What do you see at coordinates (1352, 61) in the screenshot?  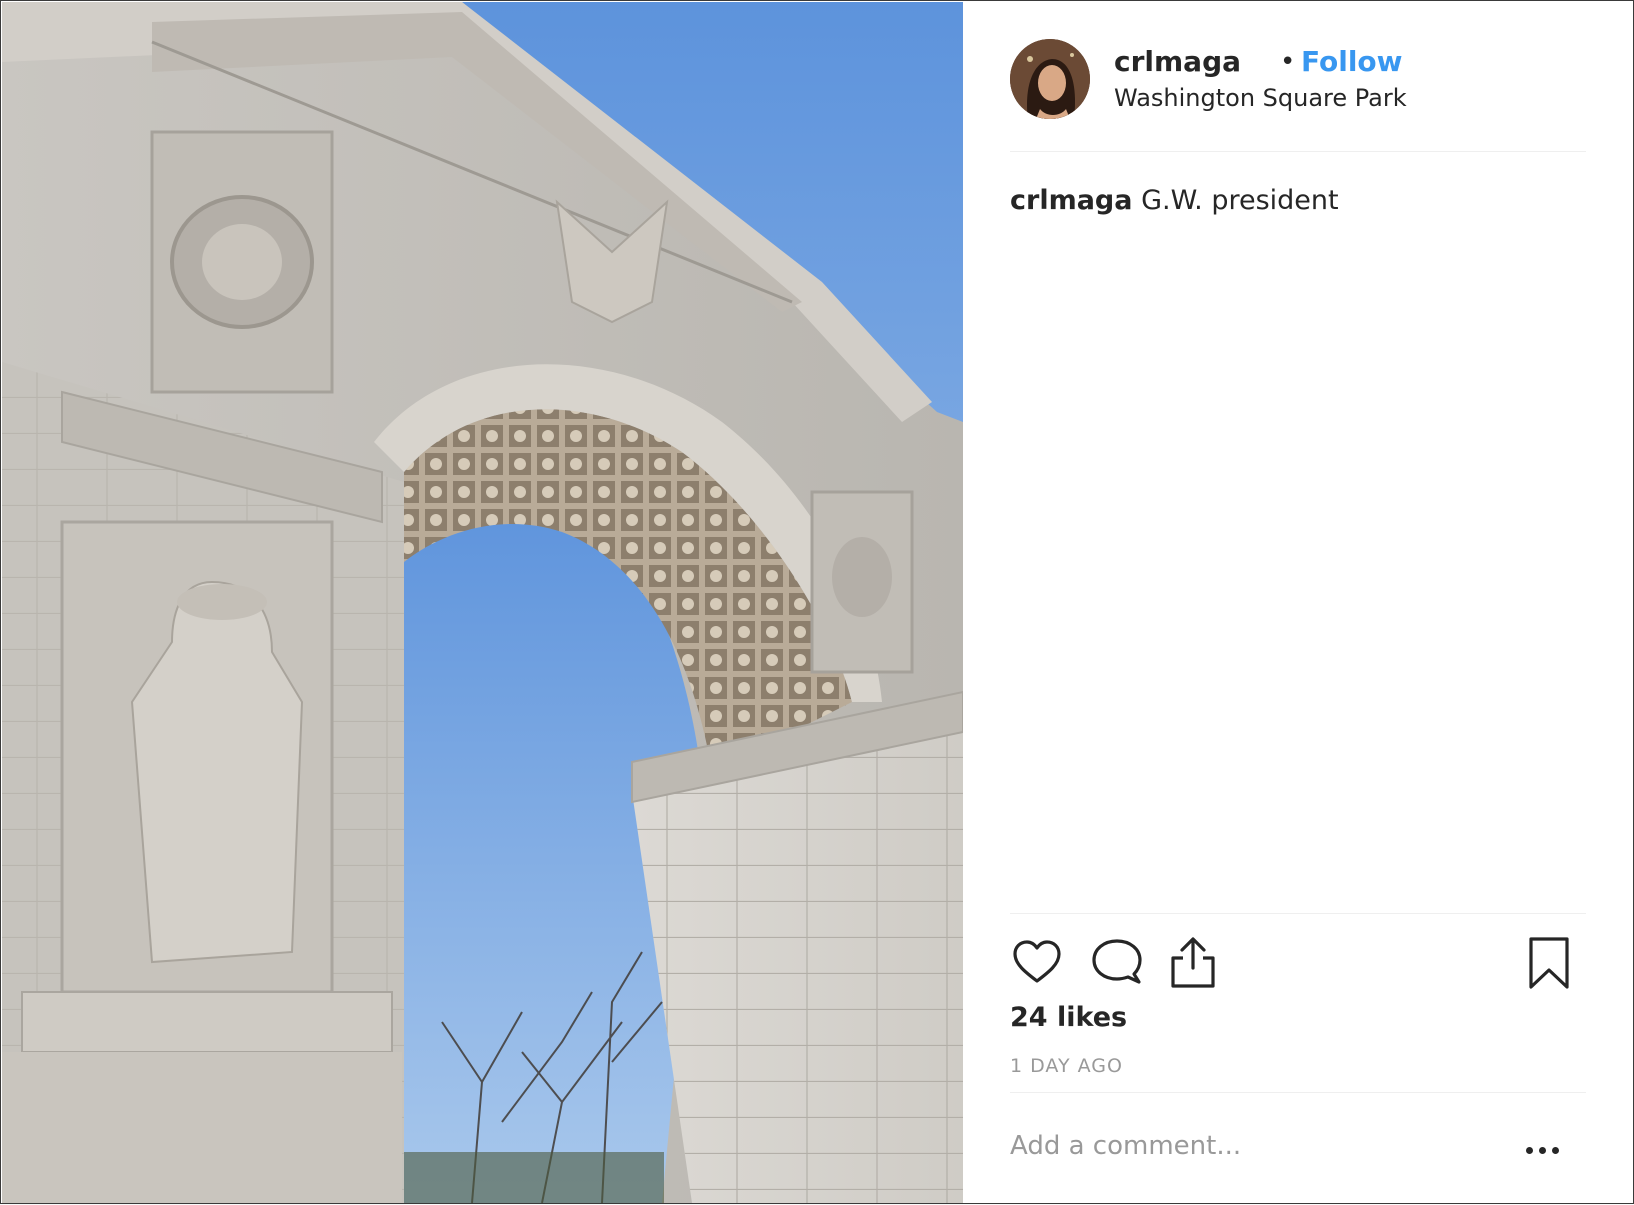 I see `follow-button: Follow` at bounding box center [1352, 61].